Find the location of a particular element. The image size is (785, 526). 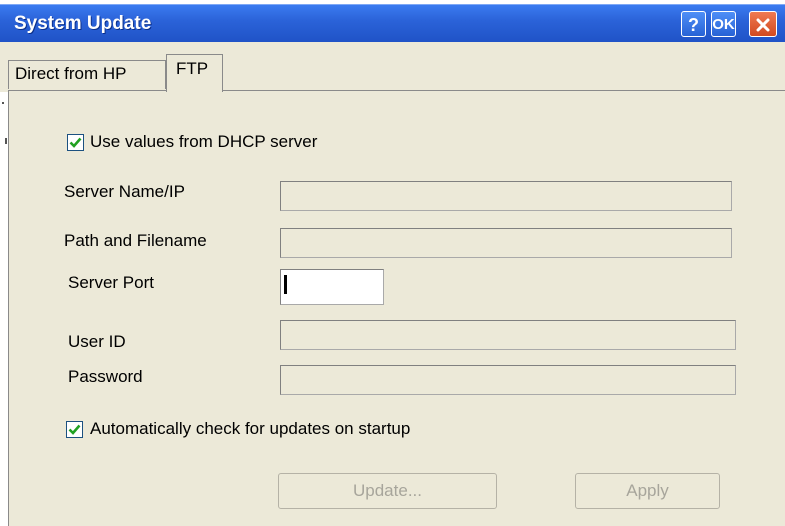

user-id-label: User ID is located at coordinates (97, 341).